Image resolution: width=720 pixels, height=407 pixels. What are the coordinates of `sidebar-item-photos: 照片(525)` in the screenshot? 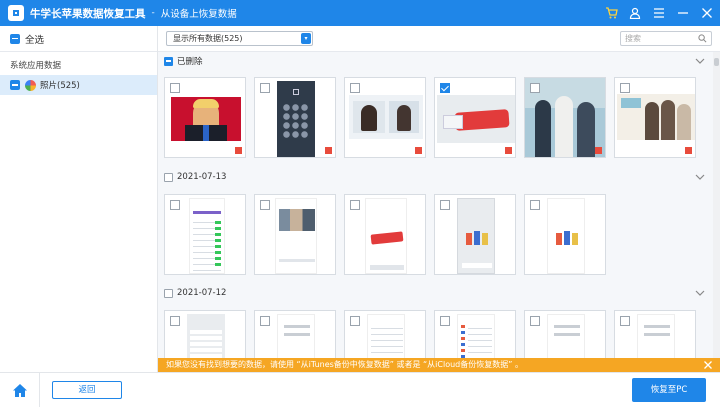 It's located at (78, 85).